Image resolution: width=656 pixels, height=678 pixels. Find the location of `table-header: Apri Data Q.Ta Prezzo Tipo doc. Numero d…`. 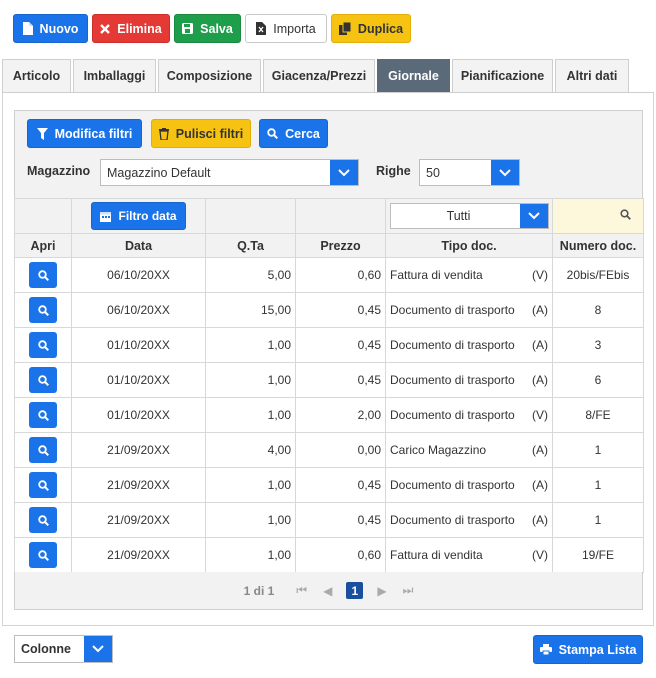

table-header: Apri Data Q.Ta Prezzo Tipo doc. Numero d… is located at coordinates (329, 245).